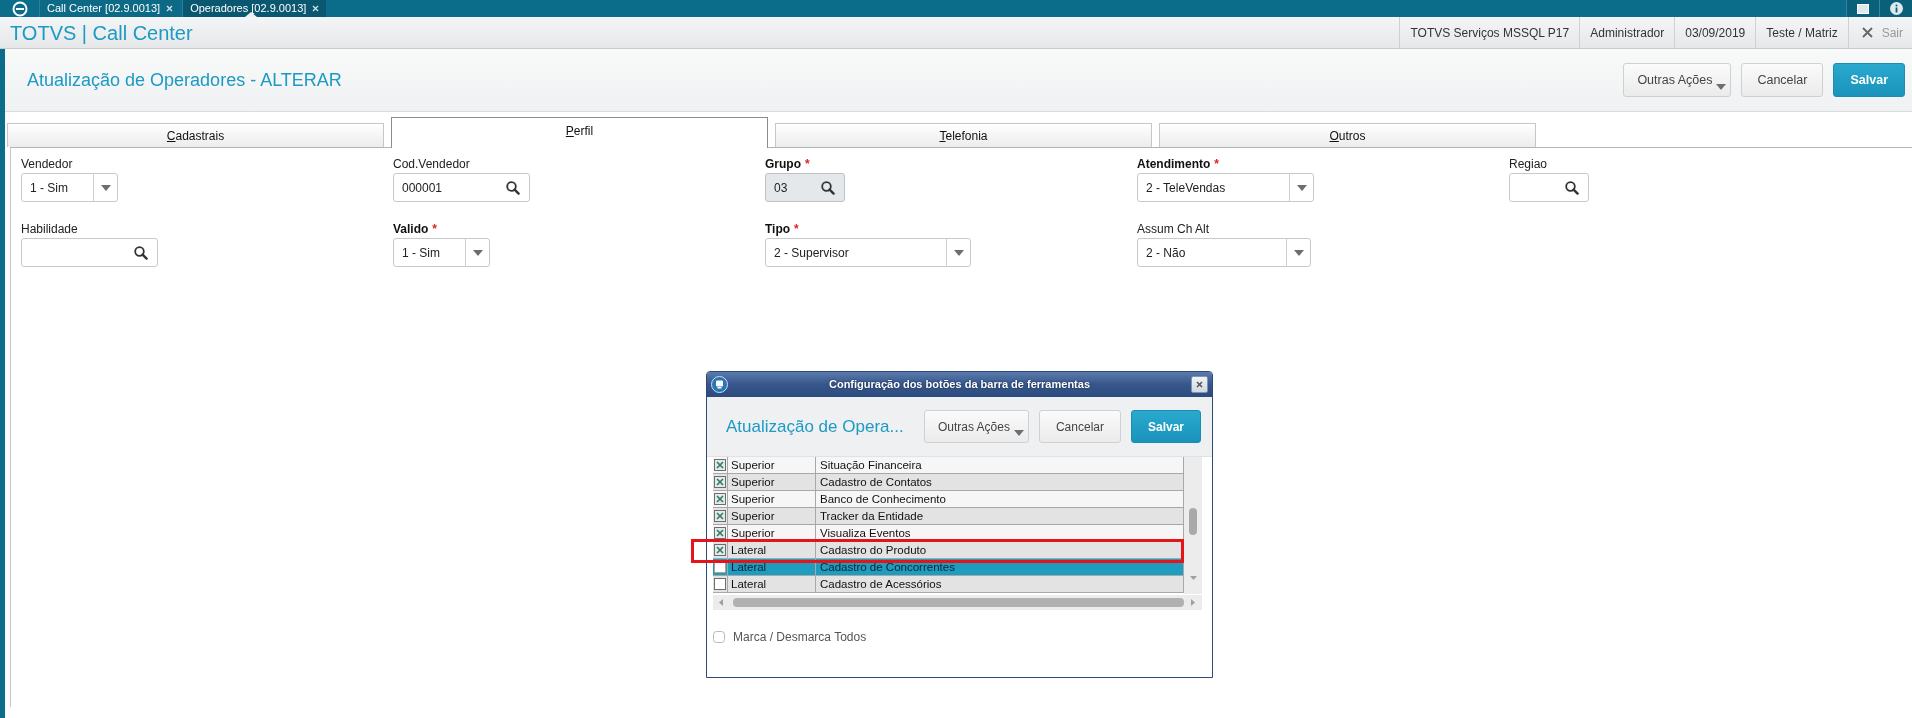 The image size is (1912, 718). Describe the element at coordinates (948, 499) in the screenshot. I see `table-row: Superior Banco de Conhecimento` at that location.